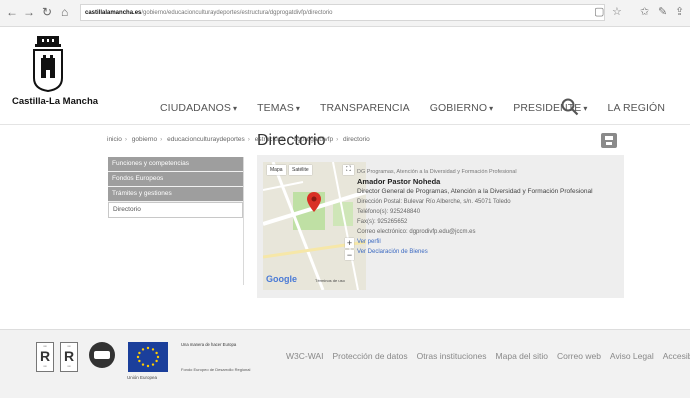  Describe the element at coordinates (55, 101) in the screenshot. I see `logo-text: Castilla-La Mancha` at that location.